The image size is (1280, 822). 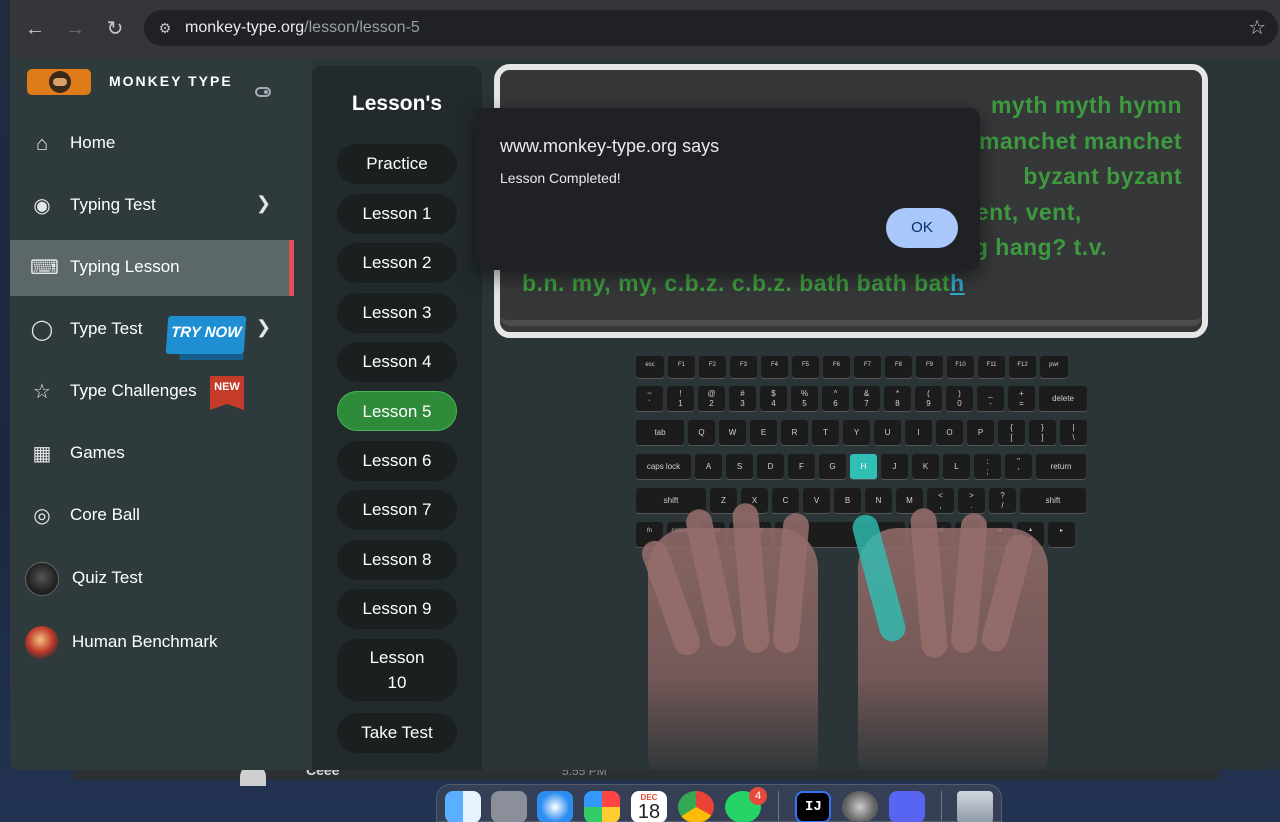 What do you see at coordinates (152, 268) in the screenshot?
I see `sidebar-item-typing-lesson: ⌨ Typing Lesson` at bounding box center [152, 268].